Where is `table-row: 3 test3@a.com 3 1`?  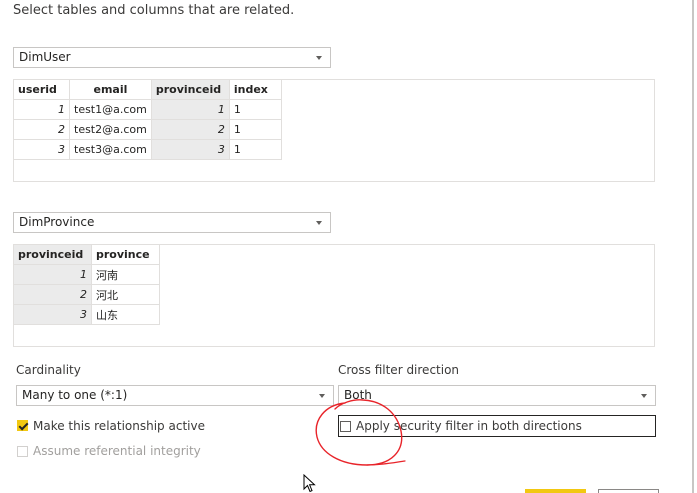 table-row: 3 test3@a.com 3 1 is located at coordinates (147, 149).